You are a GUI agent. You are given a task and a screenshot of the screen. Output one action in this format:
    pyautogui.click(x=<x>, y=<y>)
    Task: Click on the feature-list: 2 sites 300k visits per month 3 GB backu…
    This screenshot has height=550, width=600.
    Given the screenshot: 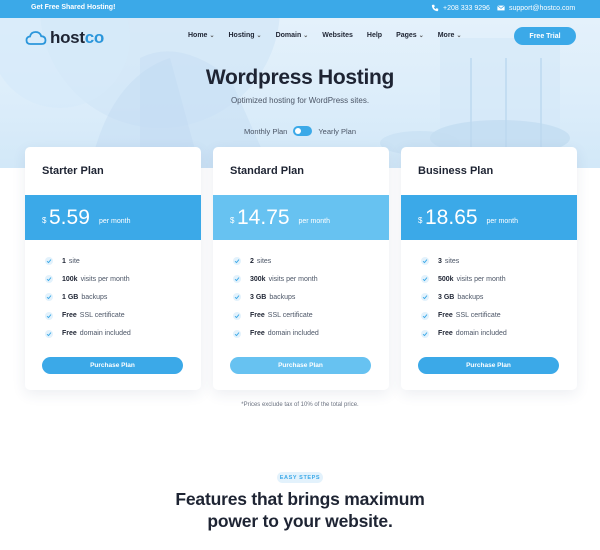 What is the action you would take?
    pyautogui.click(x=276, y=297)
    